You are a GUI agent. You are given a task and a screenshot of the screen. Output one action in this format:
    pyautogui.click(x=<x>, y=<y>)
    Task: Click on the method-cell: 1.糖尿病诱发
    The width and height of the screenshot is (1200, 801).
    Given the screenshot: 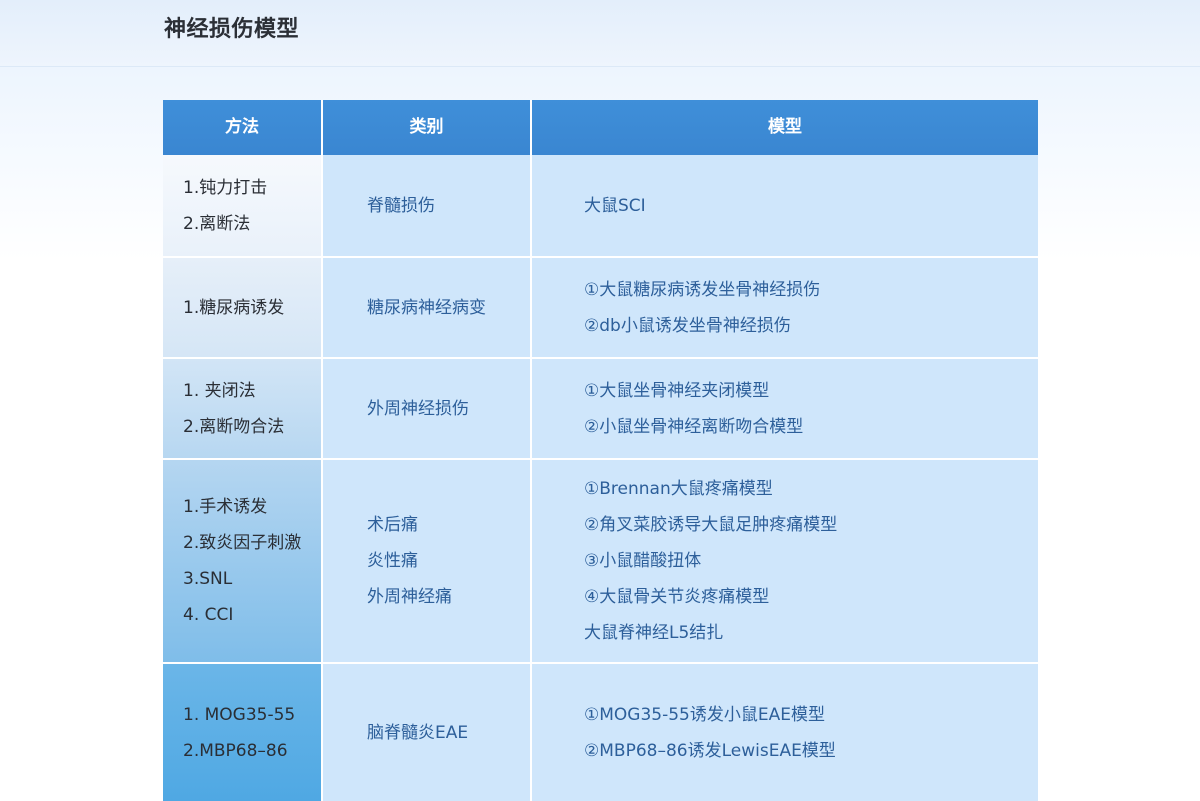 What is the action you would take?
    pyautogui.click(x=243, y=307)
    